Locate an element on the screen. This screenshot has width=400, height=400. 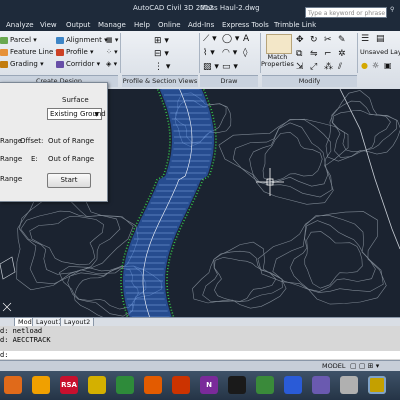
explode-icon: ✲ is located at coordinates (342, 54).